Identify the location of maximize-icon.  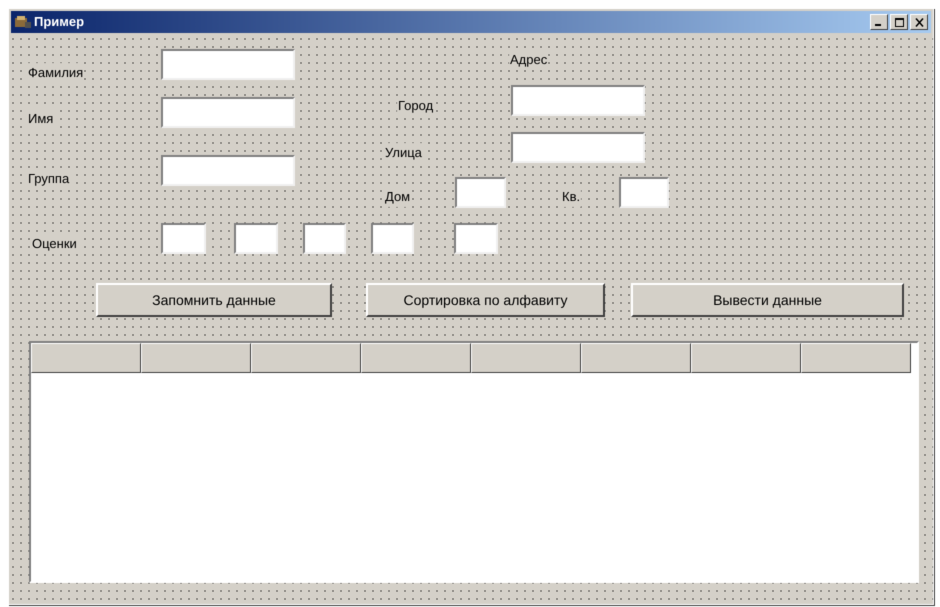
(899, 22).